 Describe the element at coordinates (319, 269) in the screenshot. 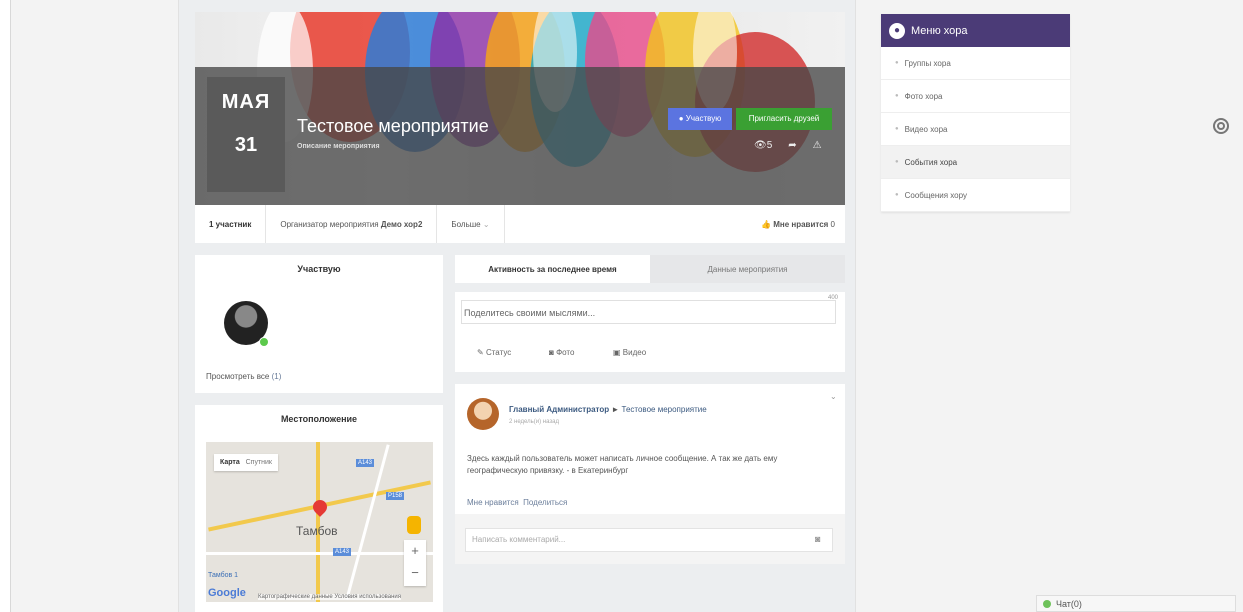

I see `going-card-title: Участвую` at that location.